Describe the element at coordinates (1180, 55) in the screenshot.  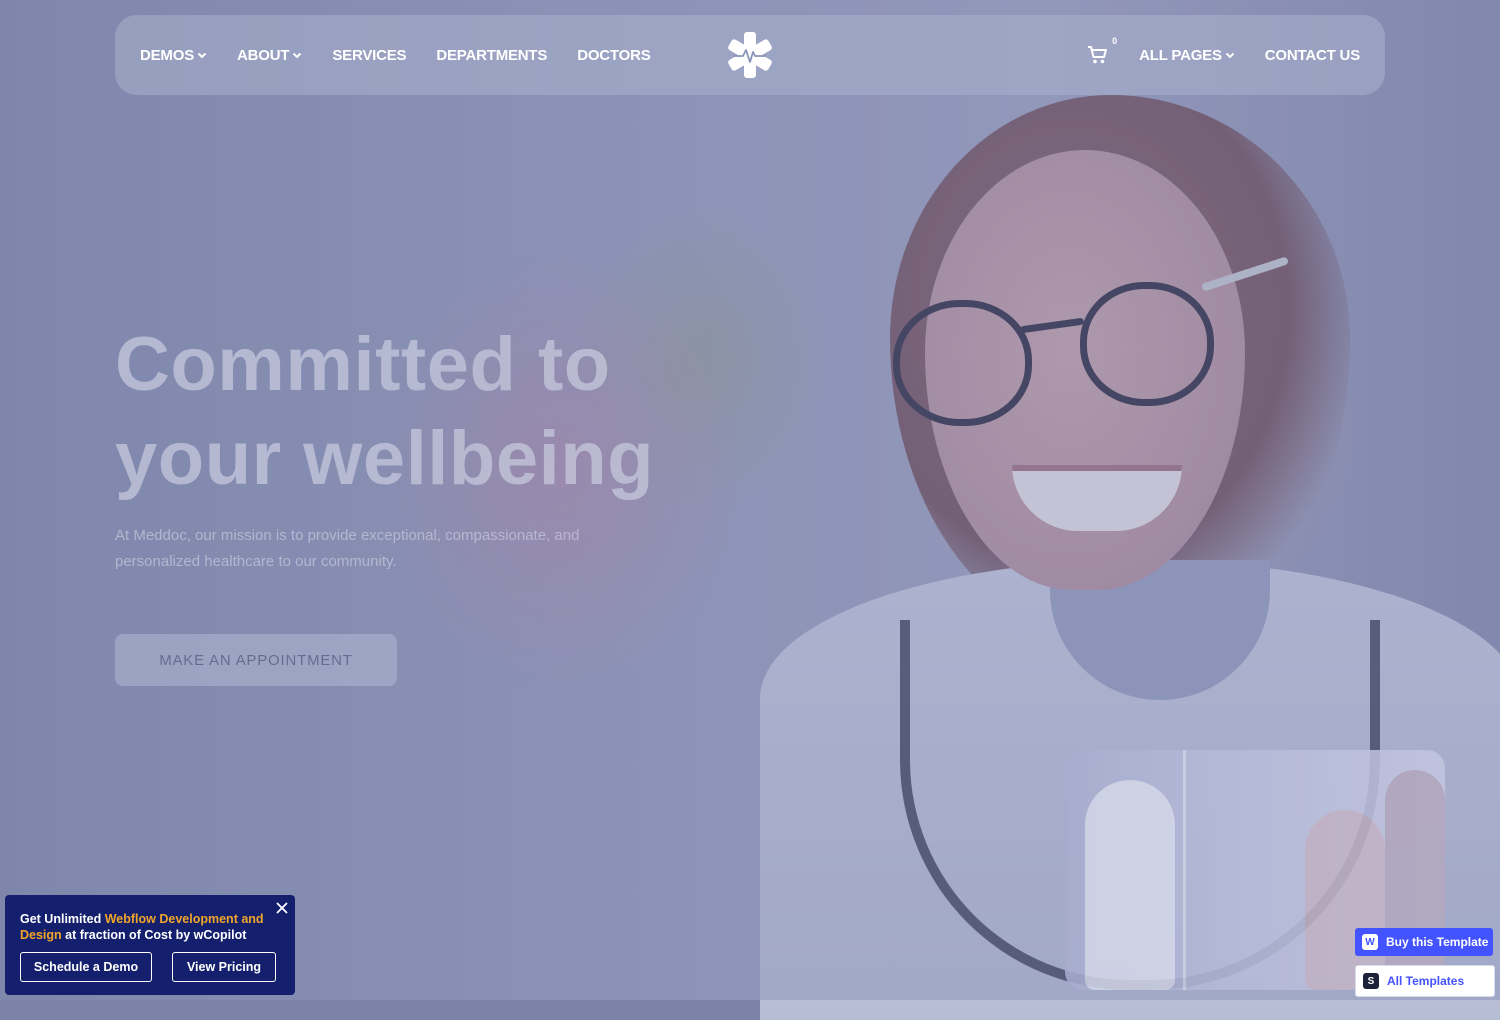
I see `nav-item-label: ALL PAGES` at that location.